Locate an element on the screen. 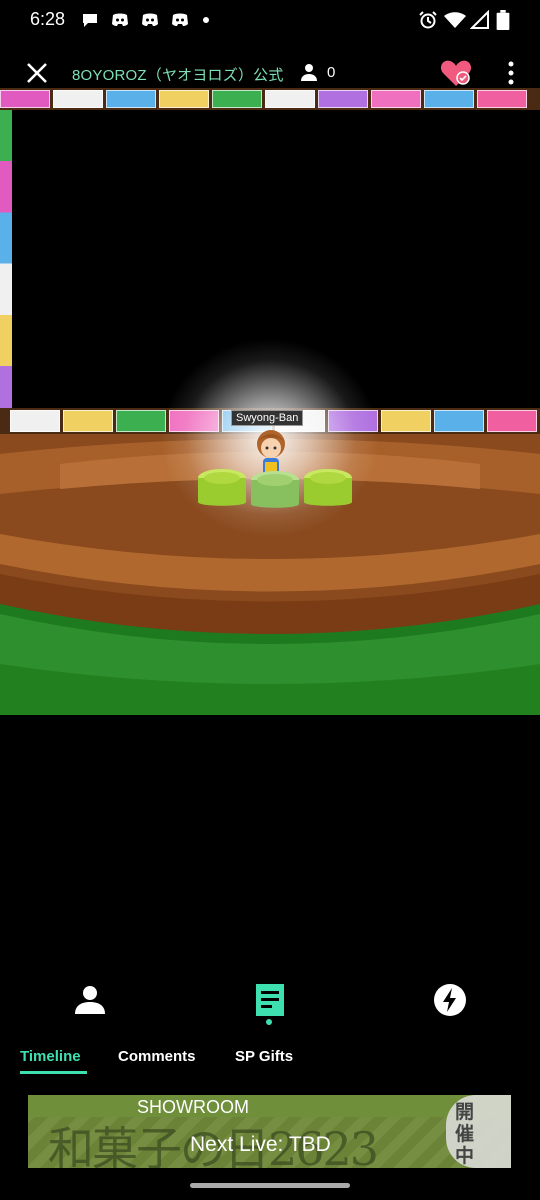 This screenshot has width=540, height=1200. wifi-icon is located at coordinates (455, 20).